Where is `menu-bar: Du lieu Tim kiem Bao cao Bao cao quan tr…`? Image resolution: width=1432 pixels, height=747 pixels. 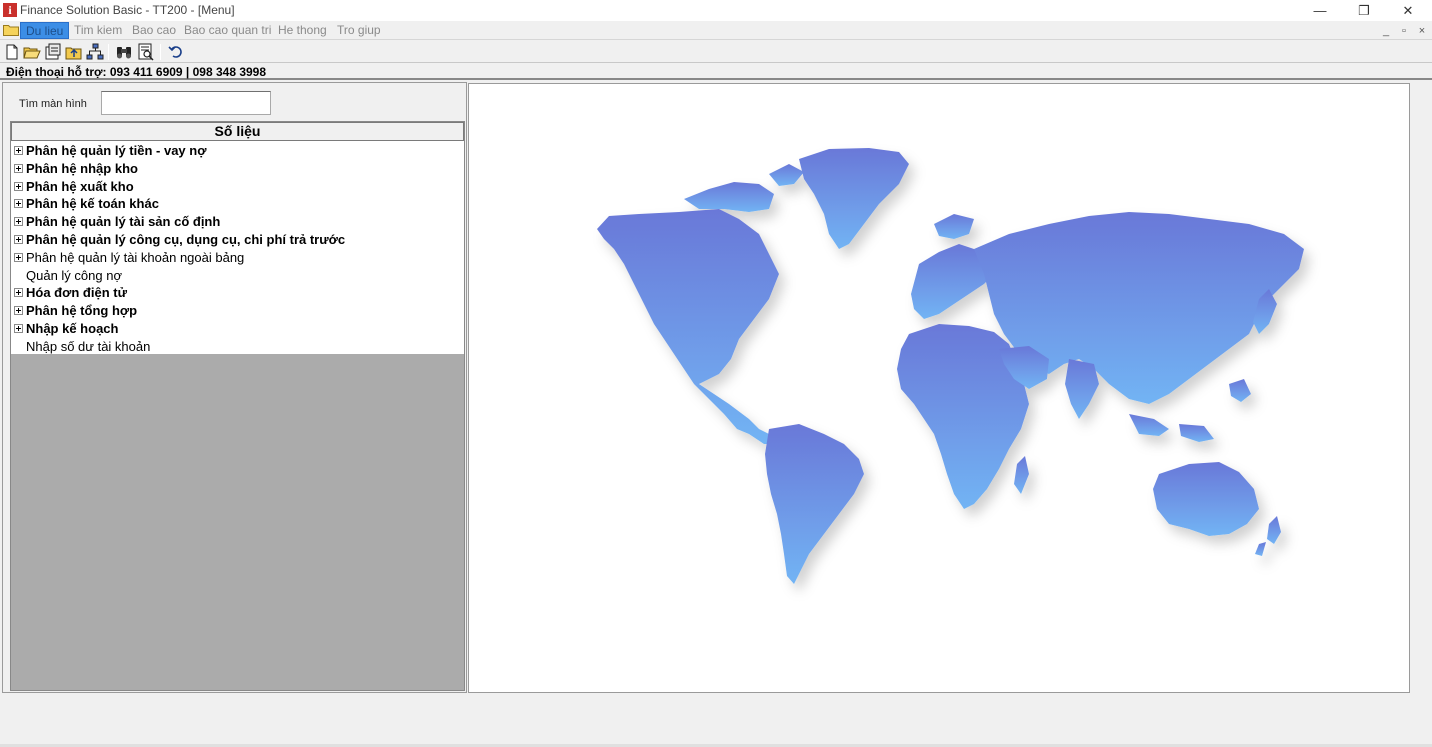
menu-bar: Du lieu Tim kiem Bao cao Bao cao quan tr… is located at coordinates (716, 30).